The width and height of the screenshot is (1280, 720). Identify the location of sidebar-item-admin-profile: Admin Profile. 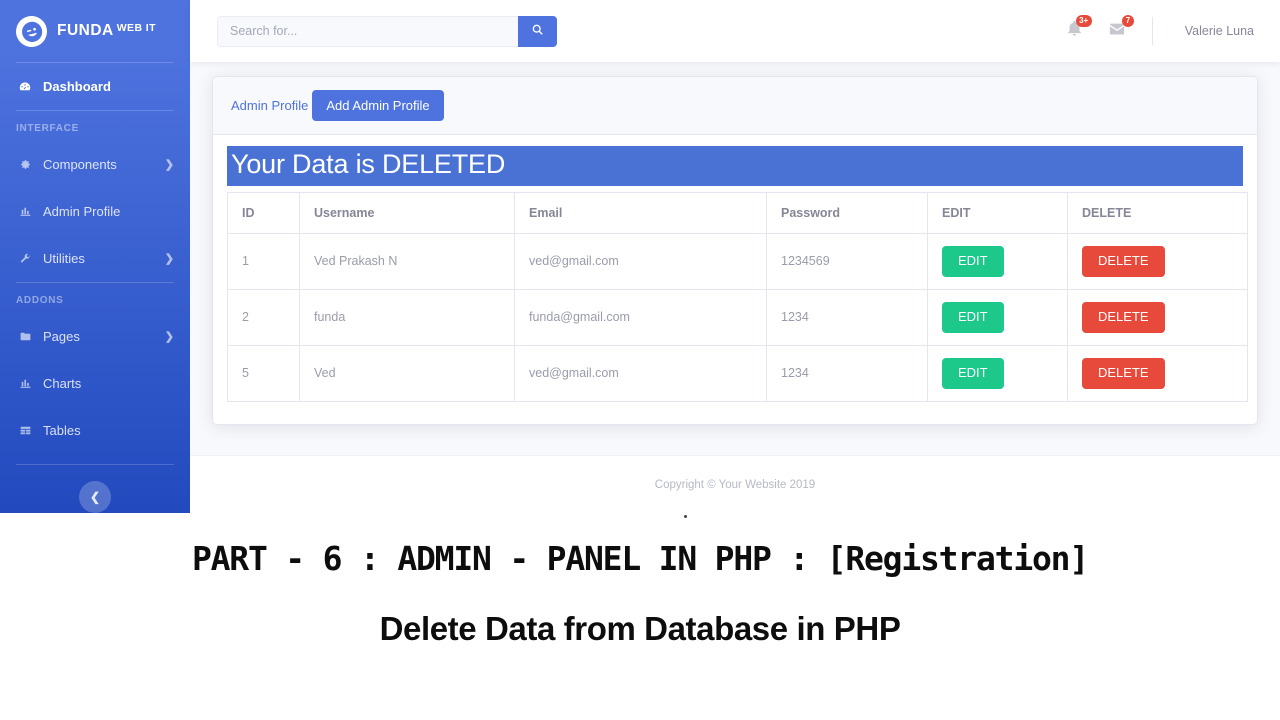
(95, 211).